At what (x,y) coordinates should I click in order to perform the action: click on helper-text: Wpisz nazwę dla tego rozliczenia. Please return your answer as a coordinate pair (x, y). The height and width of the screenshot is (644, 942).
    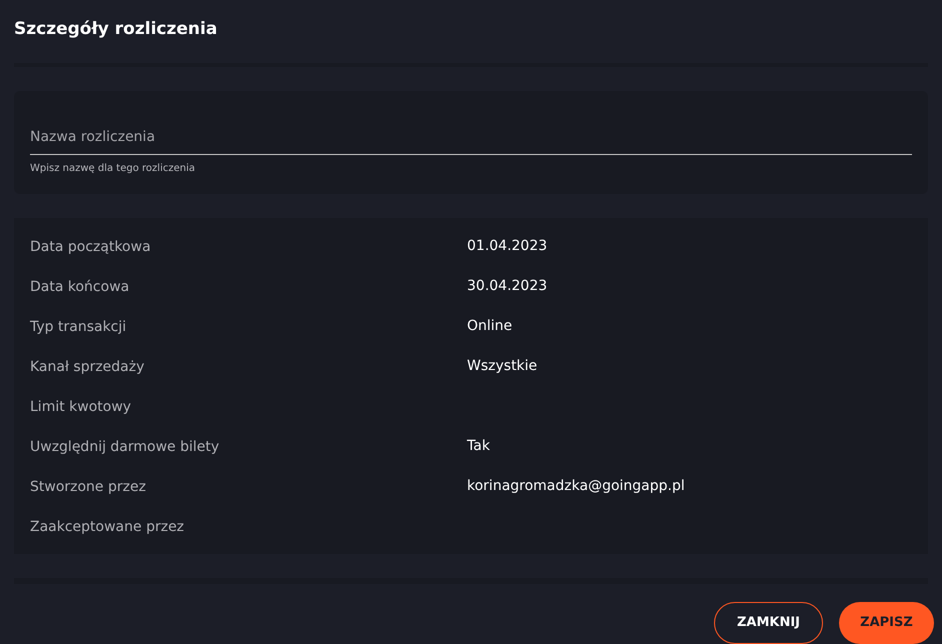
    Looking at the image, I should click on (112, 169).